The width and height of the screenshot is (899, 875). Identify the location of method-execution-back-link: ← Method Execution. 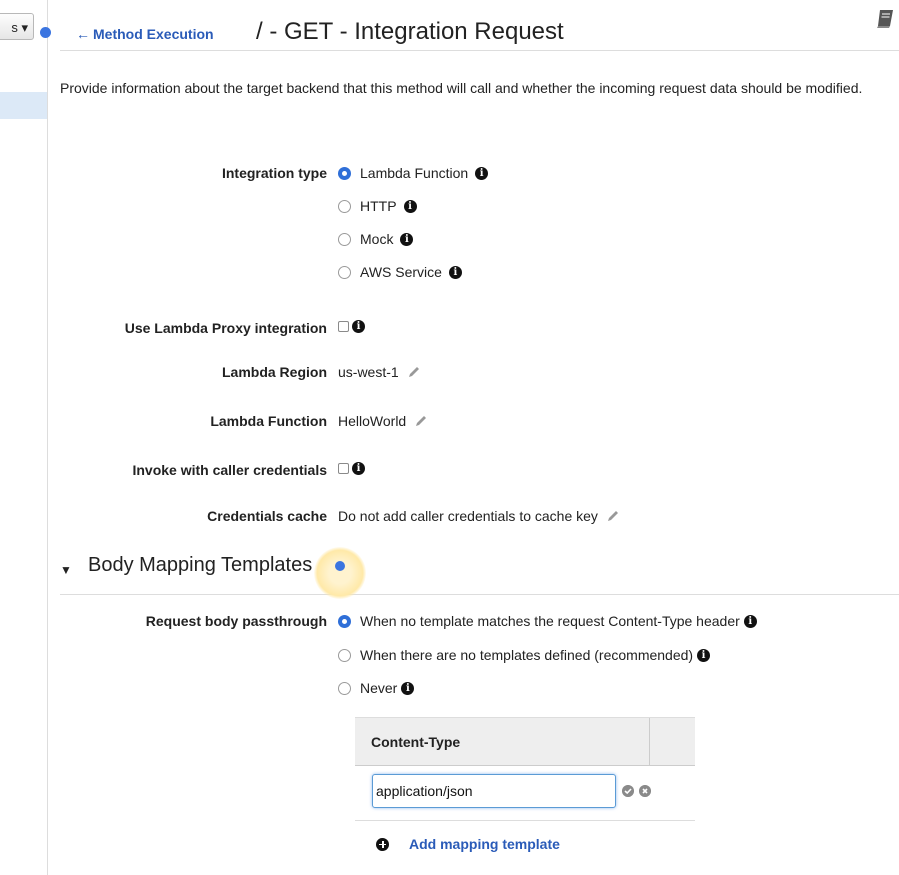
(145, 34).